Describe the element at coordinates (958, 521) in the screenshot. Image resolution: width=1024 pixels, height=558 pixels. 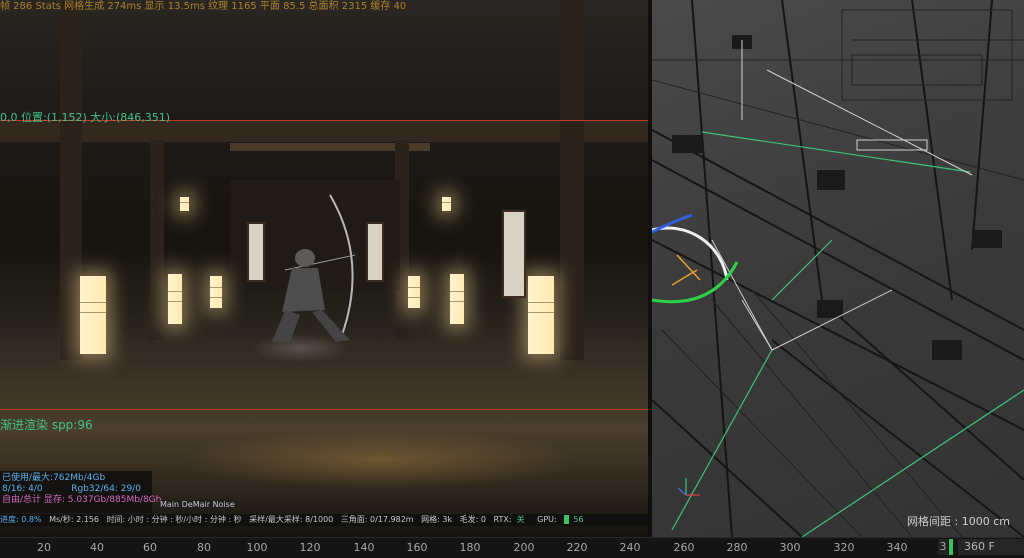
I see `grid-spacing-label: 网格间距 : 1000 cm` at that location.